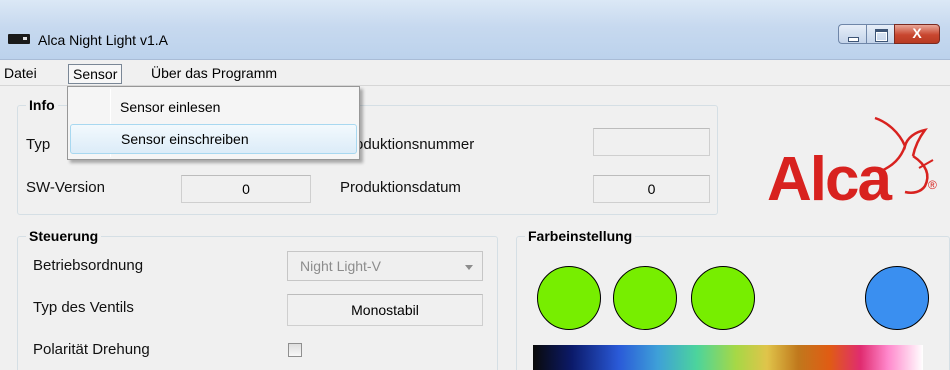 Image resolution: width=950 pixels, height=370 pixels. I want to click on produktionsnummer-label: Produktionsnummer, so click(407, 144).